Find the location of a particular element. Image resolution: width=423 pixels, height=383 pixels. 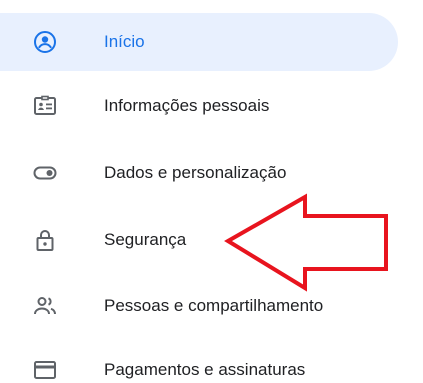

sidebar-item-seguranca: Segurança is located at coordinates (199, 240).